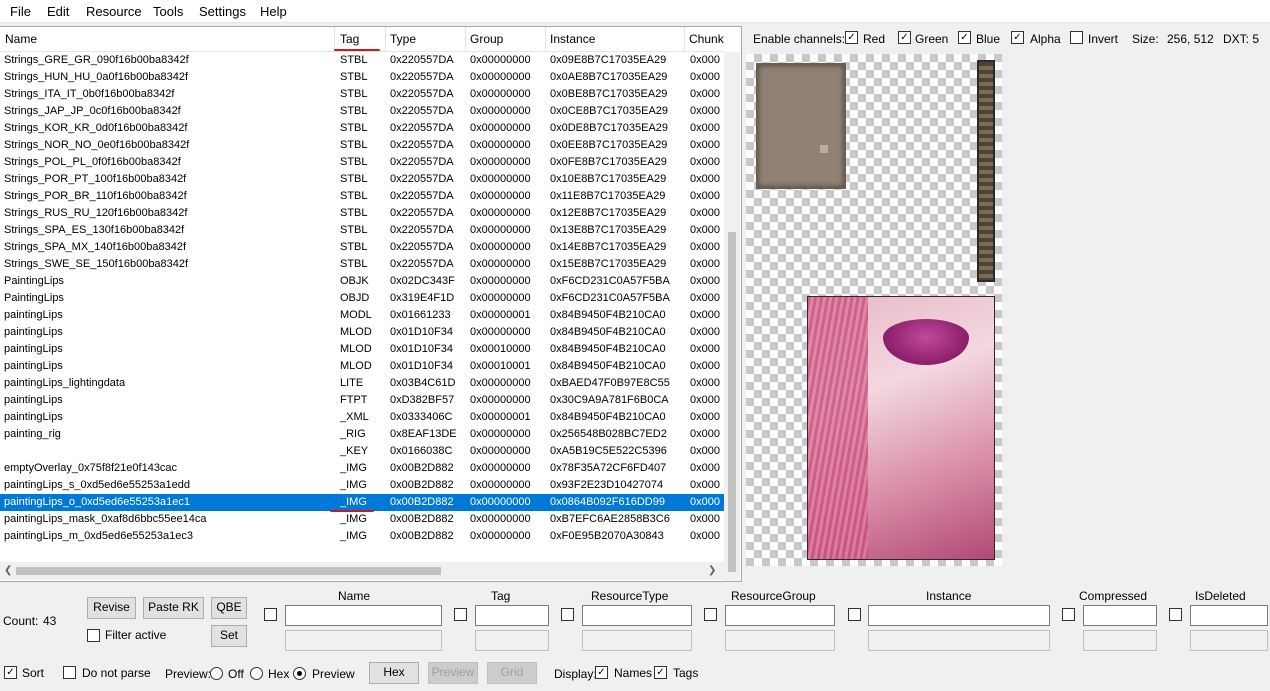 This screenshot has width=1270, height=691. I want to click on cell-name: painting_rig, so click(32, 434).